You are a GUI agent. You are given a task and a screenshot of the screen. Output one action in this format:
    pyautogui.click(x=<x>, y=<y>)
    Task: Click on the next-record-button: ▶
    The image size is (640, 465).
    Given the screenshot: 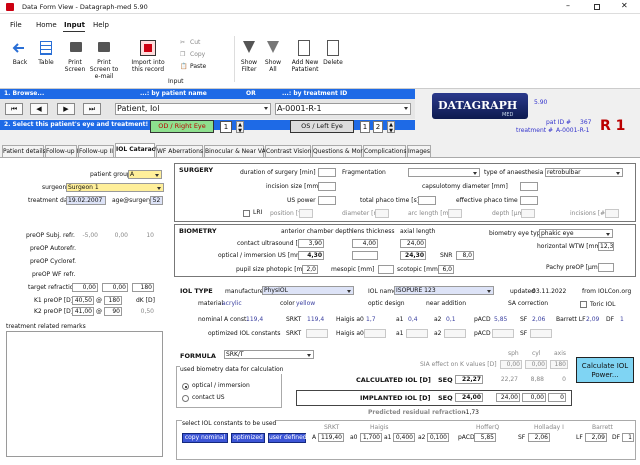 What is the action you would take?
    pyautogui.click(x=66, y=109)
    